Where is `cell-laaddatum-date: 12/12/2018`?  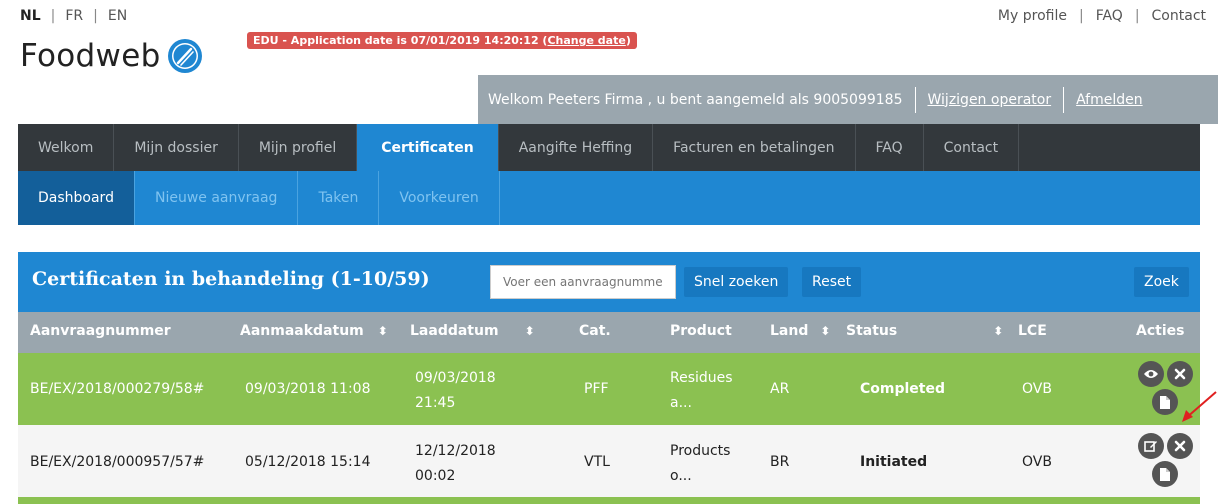
cell-laaddatum-date: 12/12/2018 is located at coordinates (455, 451).